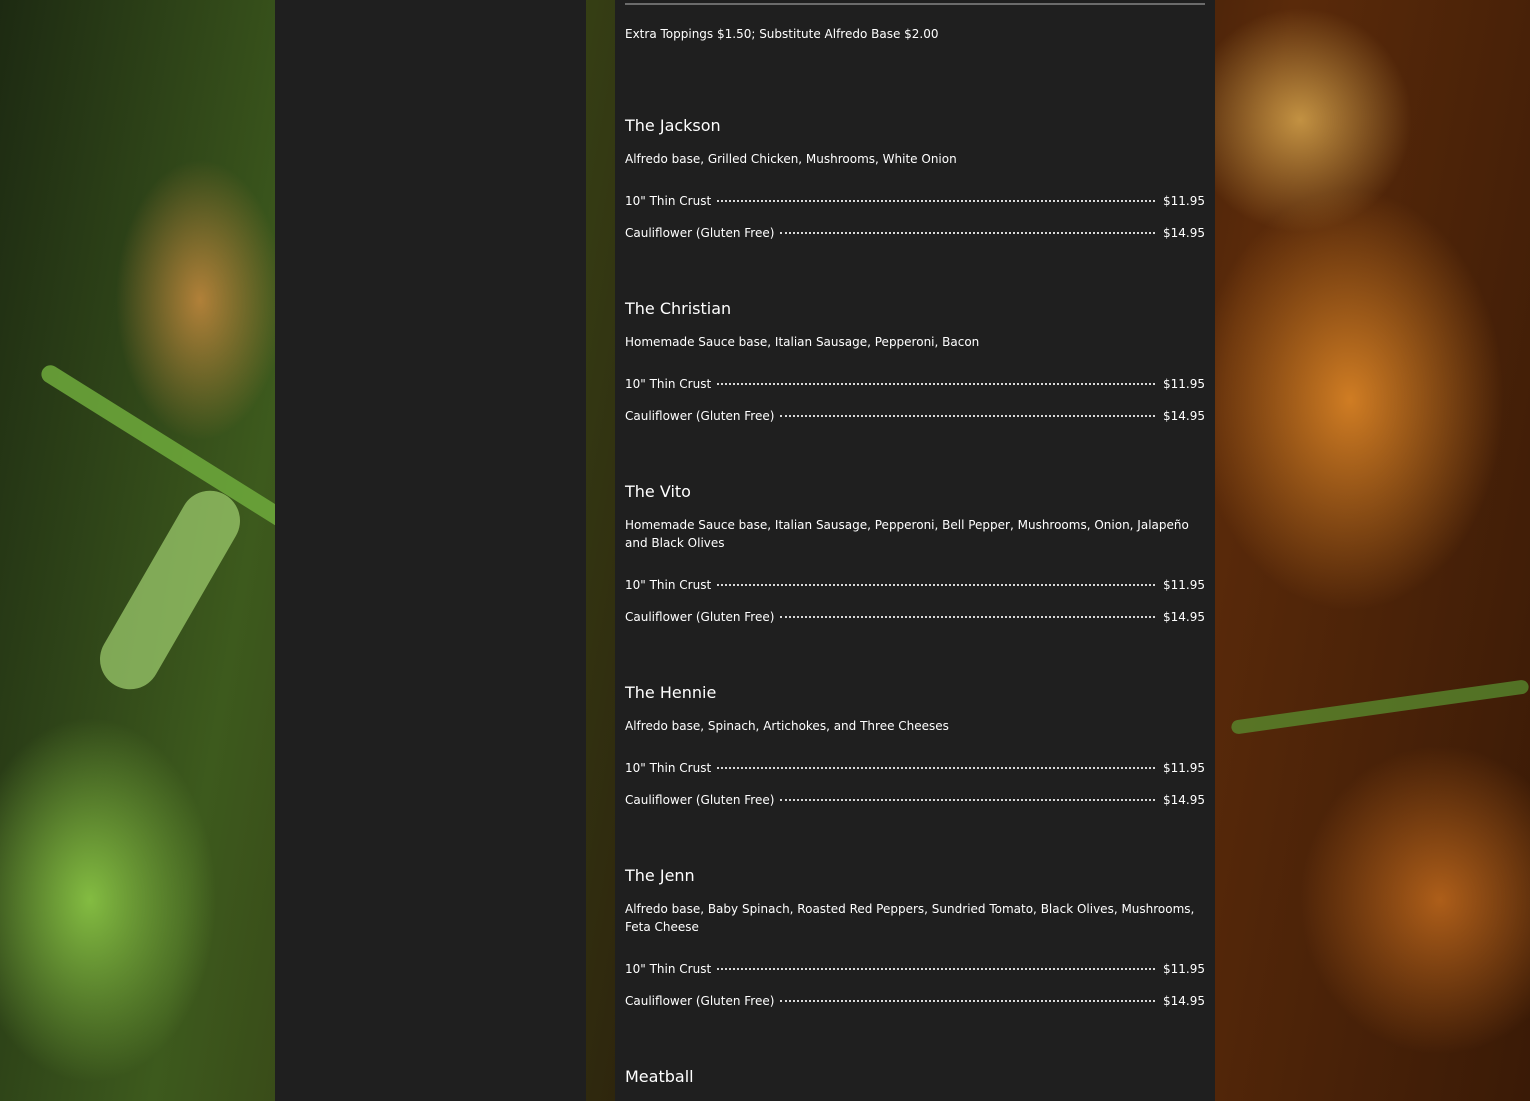 The height and width of the screenshot is (1101, 1530). What do you see at coordinates (1380, 707) in the screenshot?
I see `background-food-photo-stem` at bounding box center [1380, 707].